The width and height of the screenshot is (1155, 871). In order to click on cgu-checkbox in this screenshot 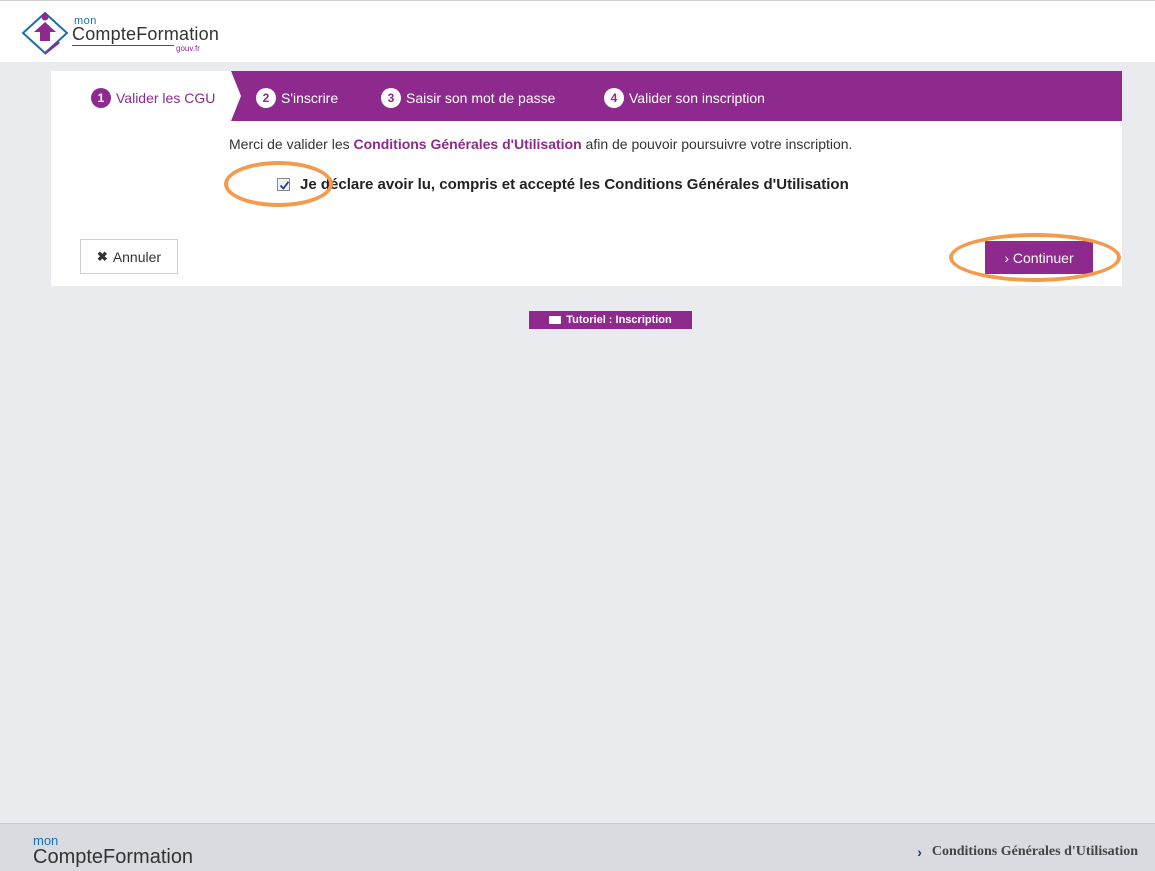, I will do `click(283, 184)`.